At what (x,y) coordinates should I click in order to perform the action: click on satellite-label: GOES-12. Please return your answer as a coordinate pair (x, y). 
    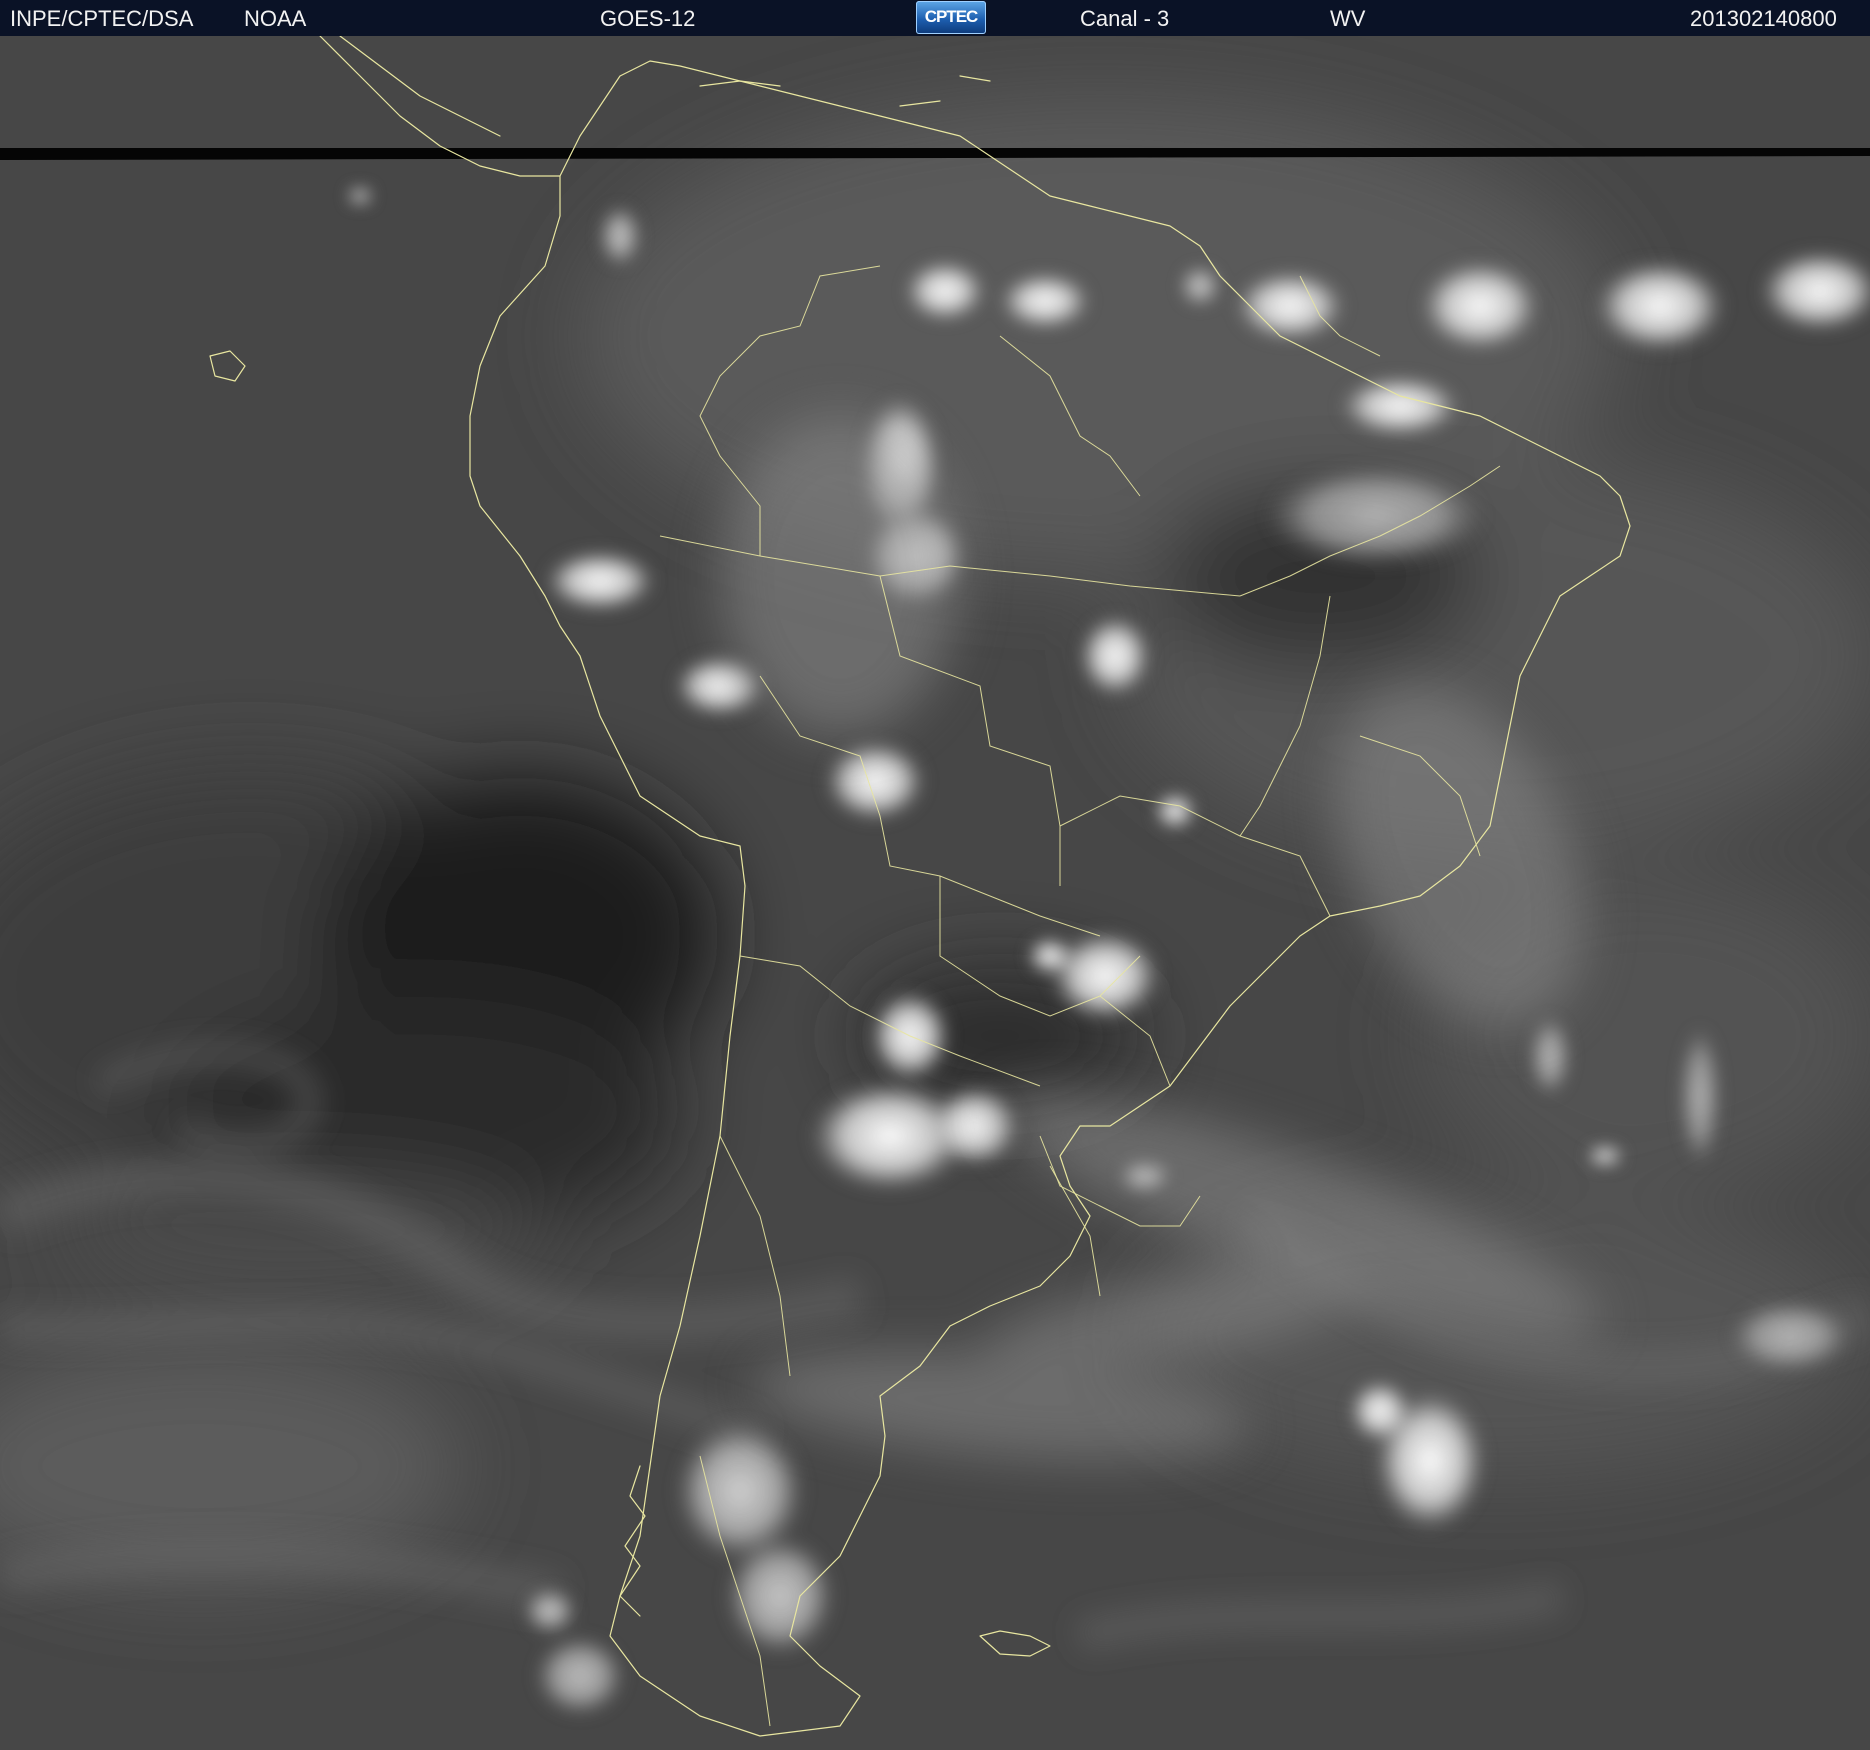
    Looking at the image, I should click on (648, 18).